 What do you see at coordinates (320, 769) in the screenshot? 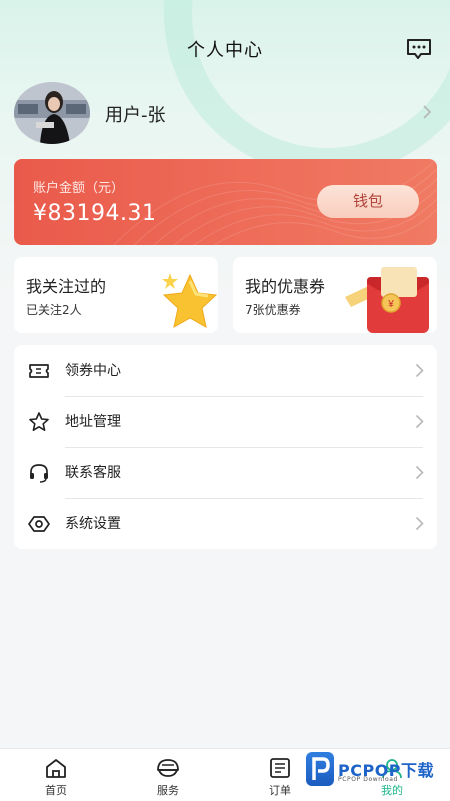
I see `pcpop-logo` at bounding box center [320, 769].